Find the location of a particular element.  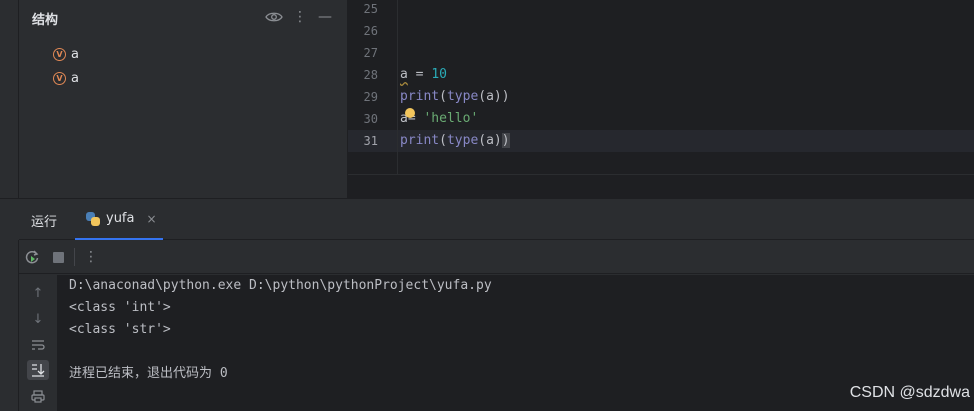

console-line: <class 'int'> is located at coordinates (120, 307).